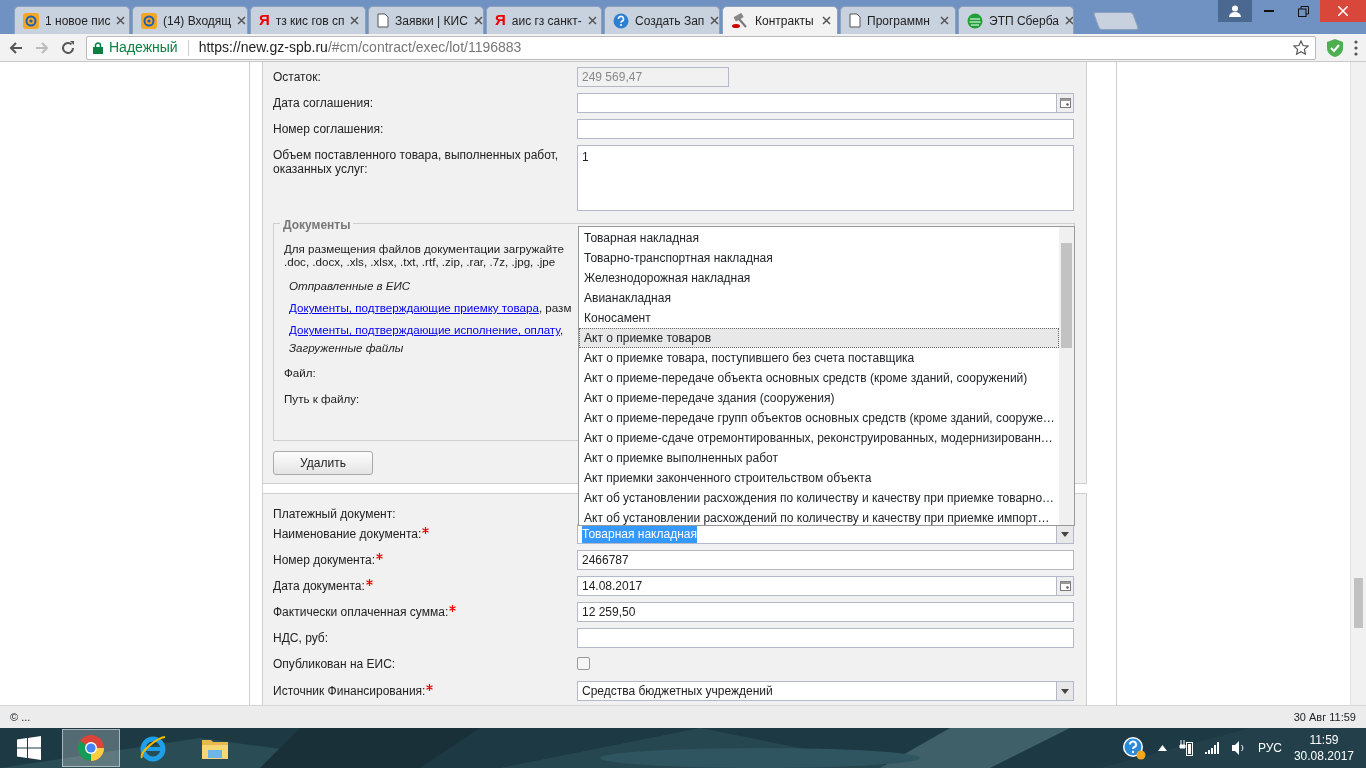  Describe the element at coordinates (425, 559) in the screenshot. I see `field-label: Номер документа:` at that location.